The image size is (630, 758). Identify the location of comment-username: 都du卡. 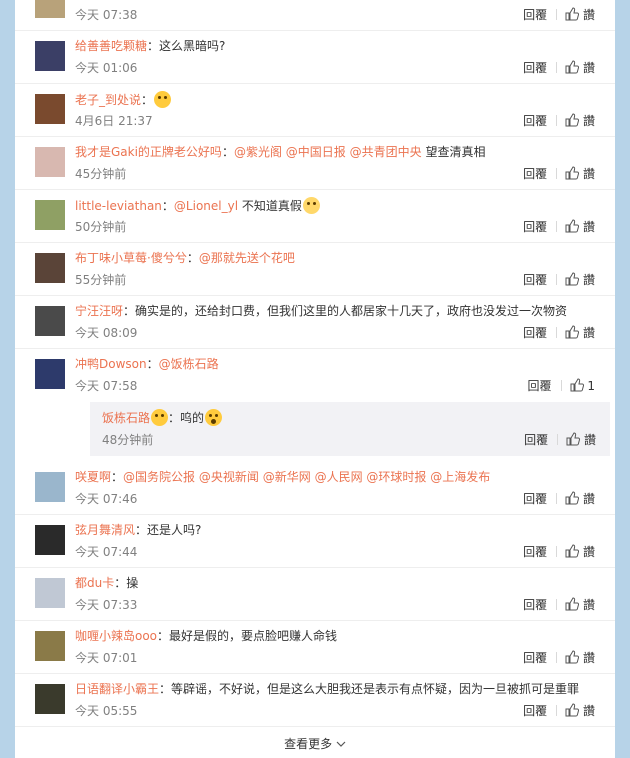
(94, 583).